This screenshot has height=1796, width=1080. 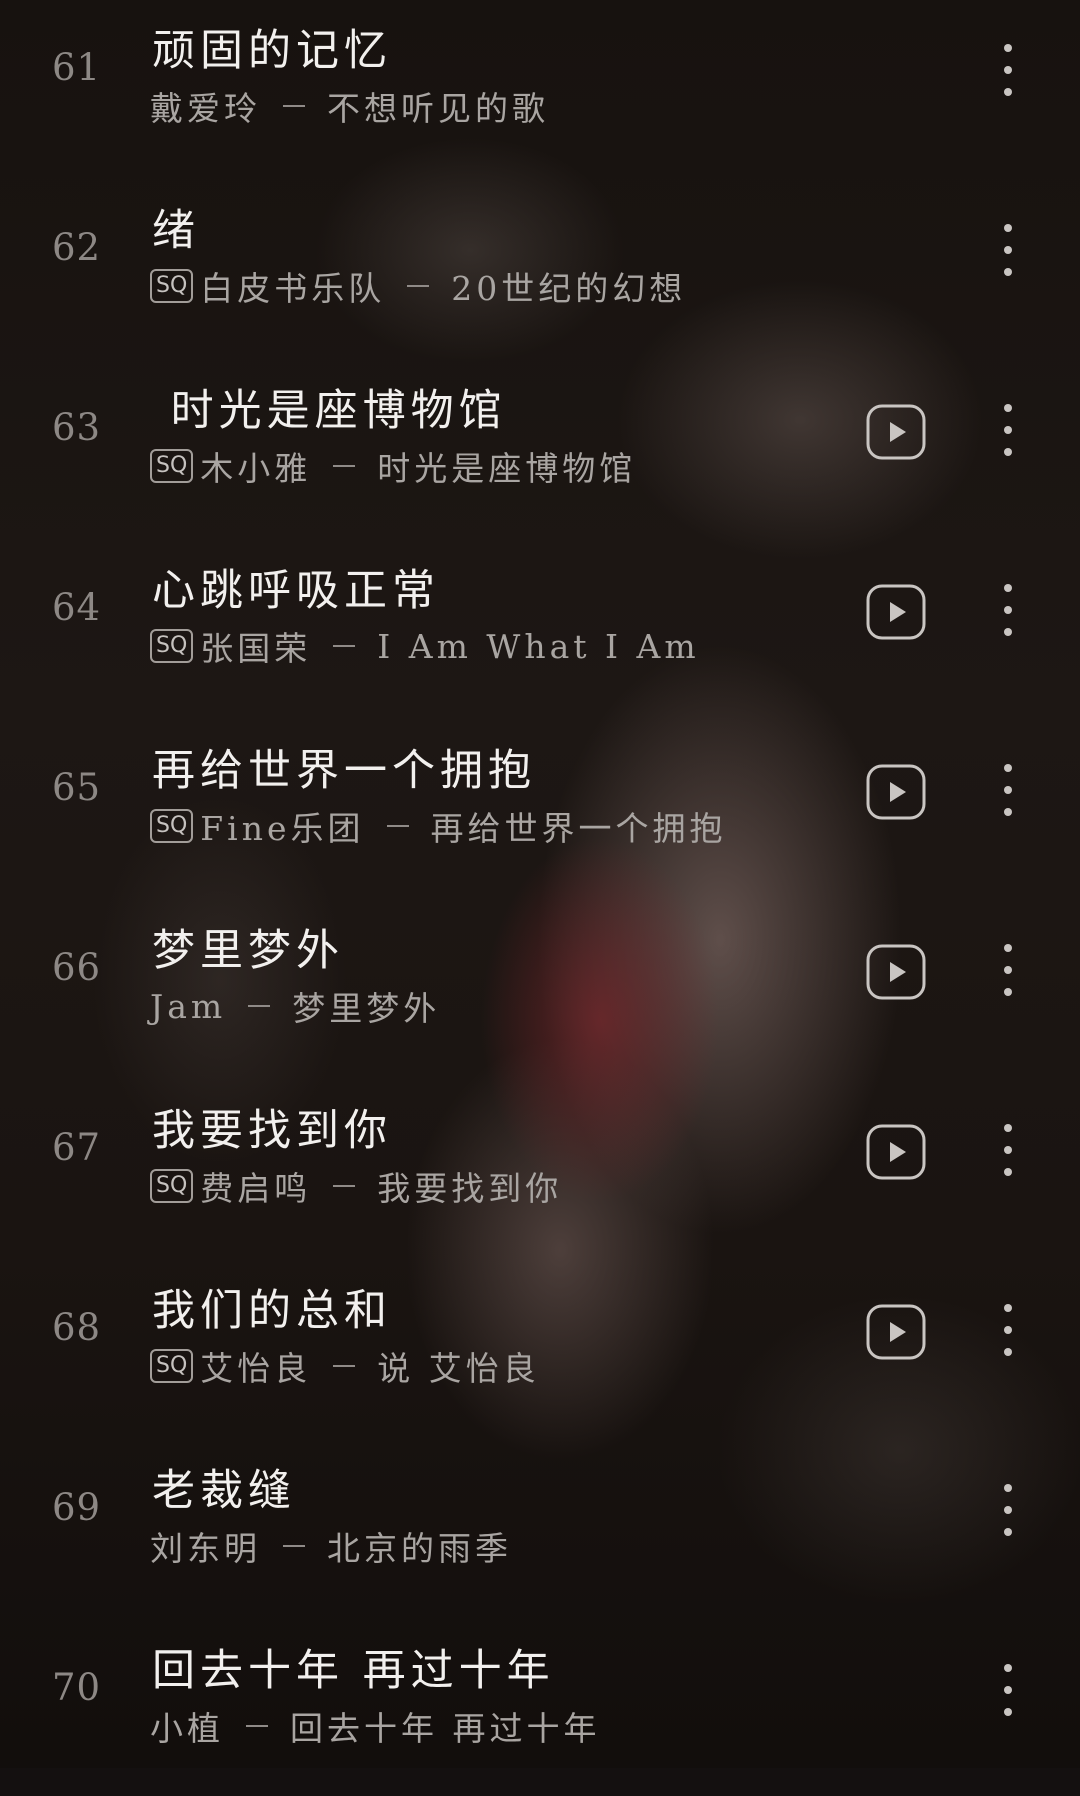 I want to click on artist-name: Jam, so click(x=188, y=1006).